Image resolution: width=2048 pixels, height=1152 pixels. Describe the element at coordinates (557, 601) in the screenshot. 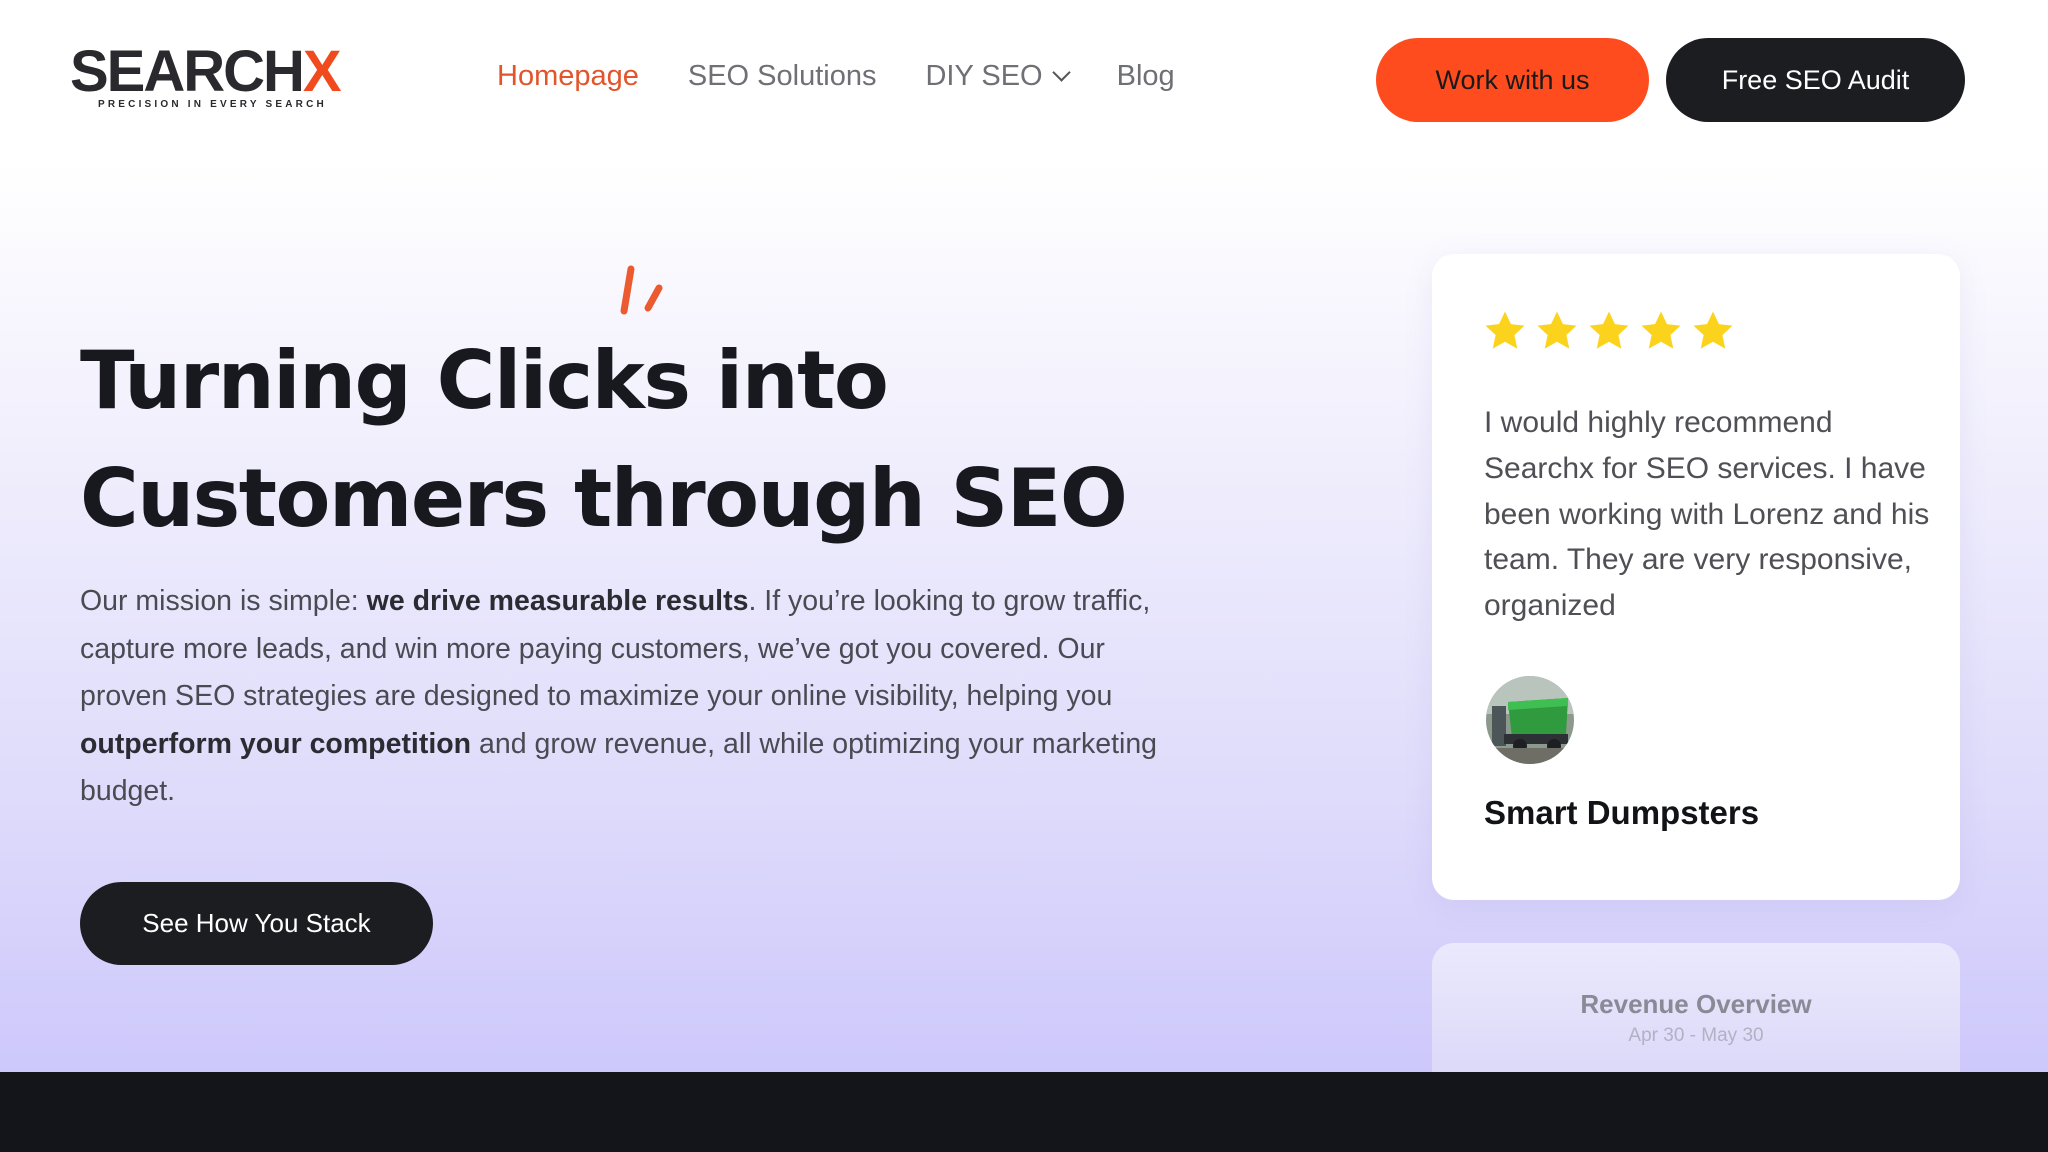

I see `highlight-measurable-results: we drive measurable results` at that location.